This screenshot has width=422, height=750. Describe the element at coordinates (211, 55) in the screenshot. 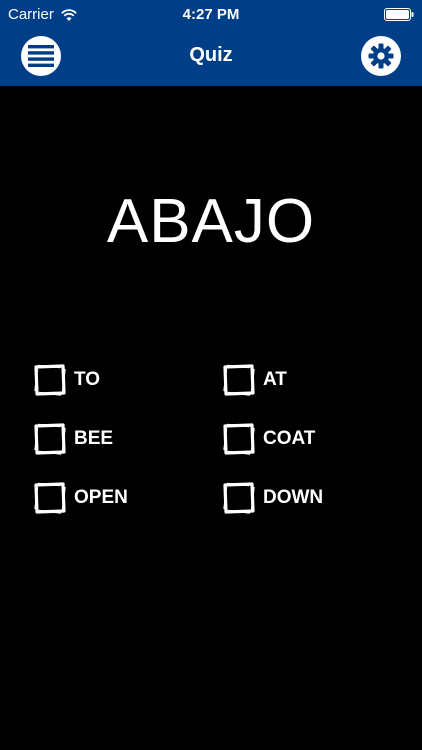

I see `page-title: Quiz` at that location.